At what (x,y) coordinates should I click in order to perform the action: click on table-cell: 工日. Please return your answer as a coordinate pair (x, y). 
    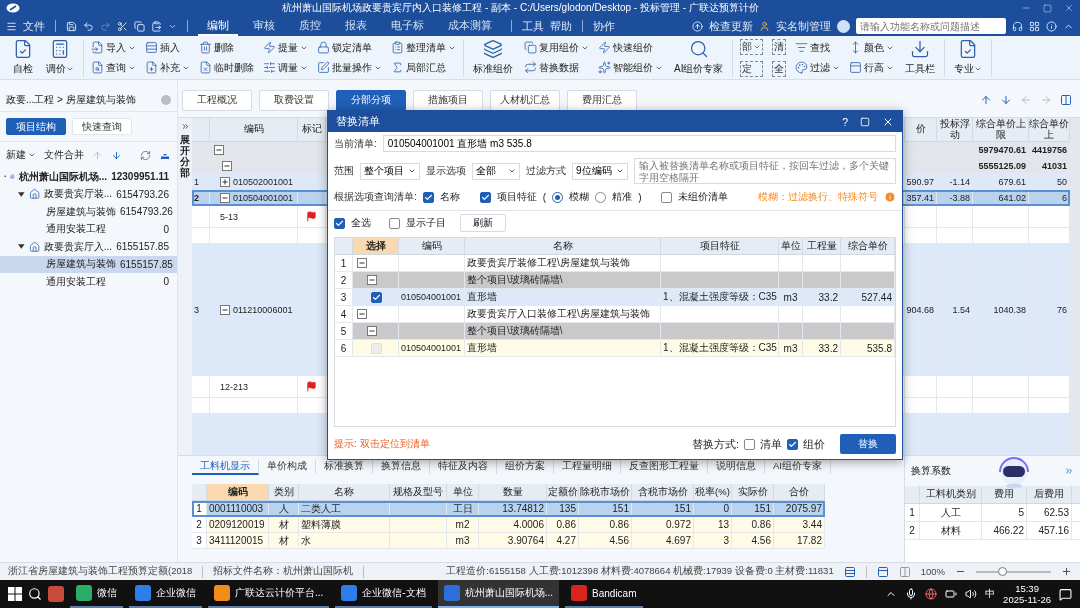
    Looking at the image, I should click on (462, 508).